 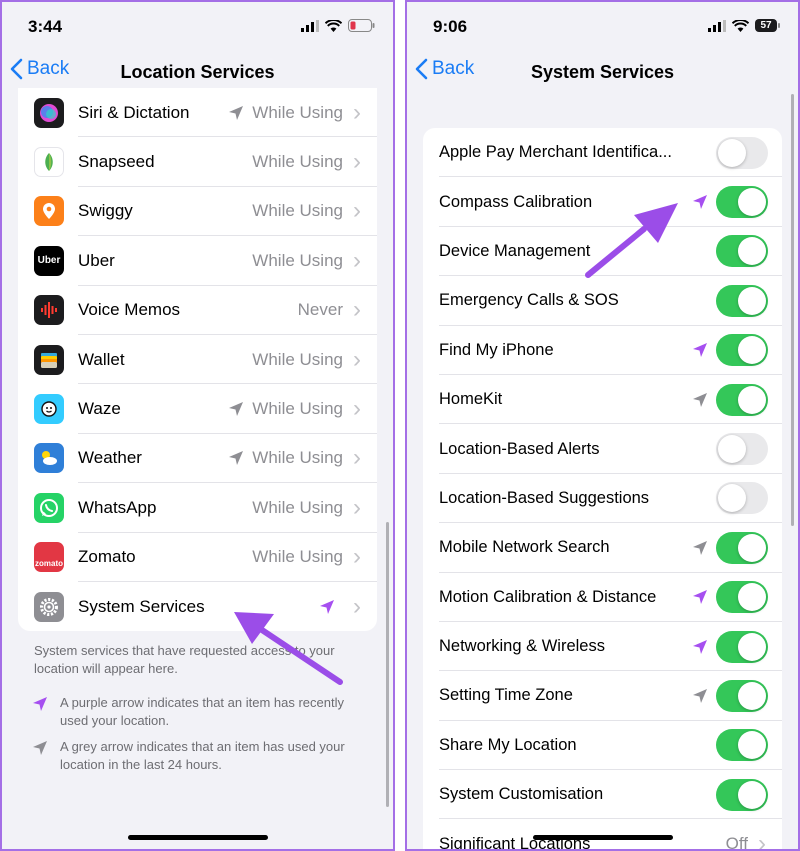 What do you see at coordinates (134, 112) in the screenshot?
I see `app-name: Siri & Dictation` at bounding box center [134, 112].